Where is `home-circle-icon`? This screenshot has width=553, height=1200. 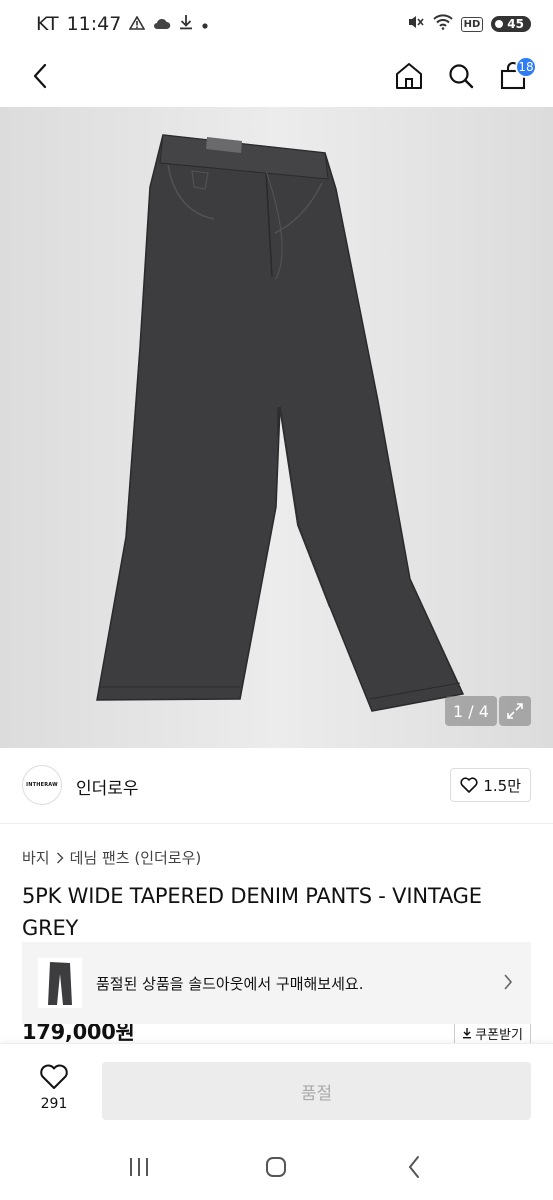 home-circle-icon is located at coordinates (276, 1166).